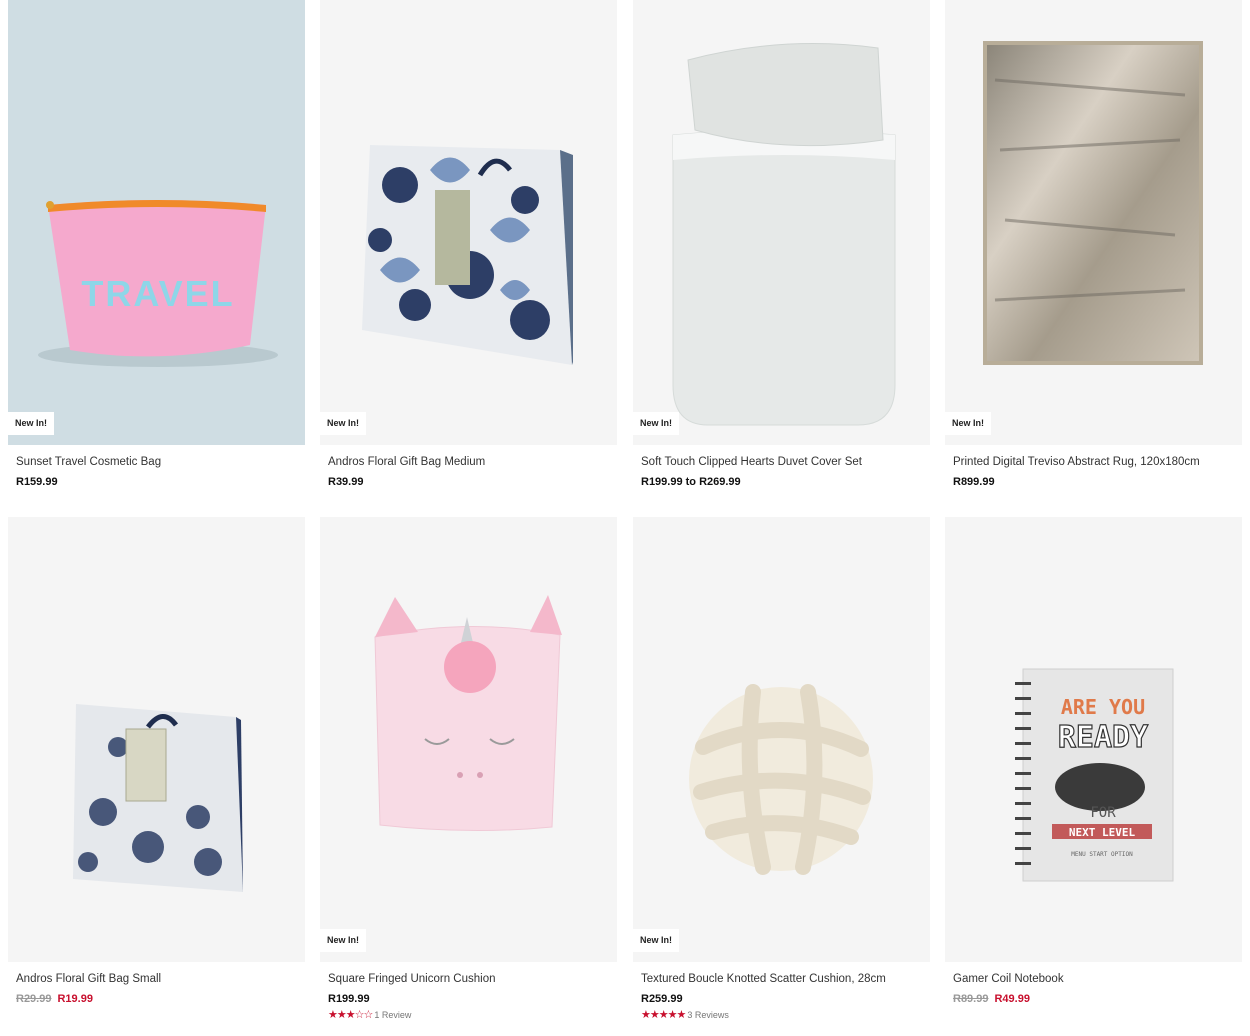 The height and width of the screenshot is (1036, 1250). What do you see at coordinates (974, 482) in the screenshot?
I see `product-price: R899.99` at bounding box center [974, 482].